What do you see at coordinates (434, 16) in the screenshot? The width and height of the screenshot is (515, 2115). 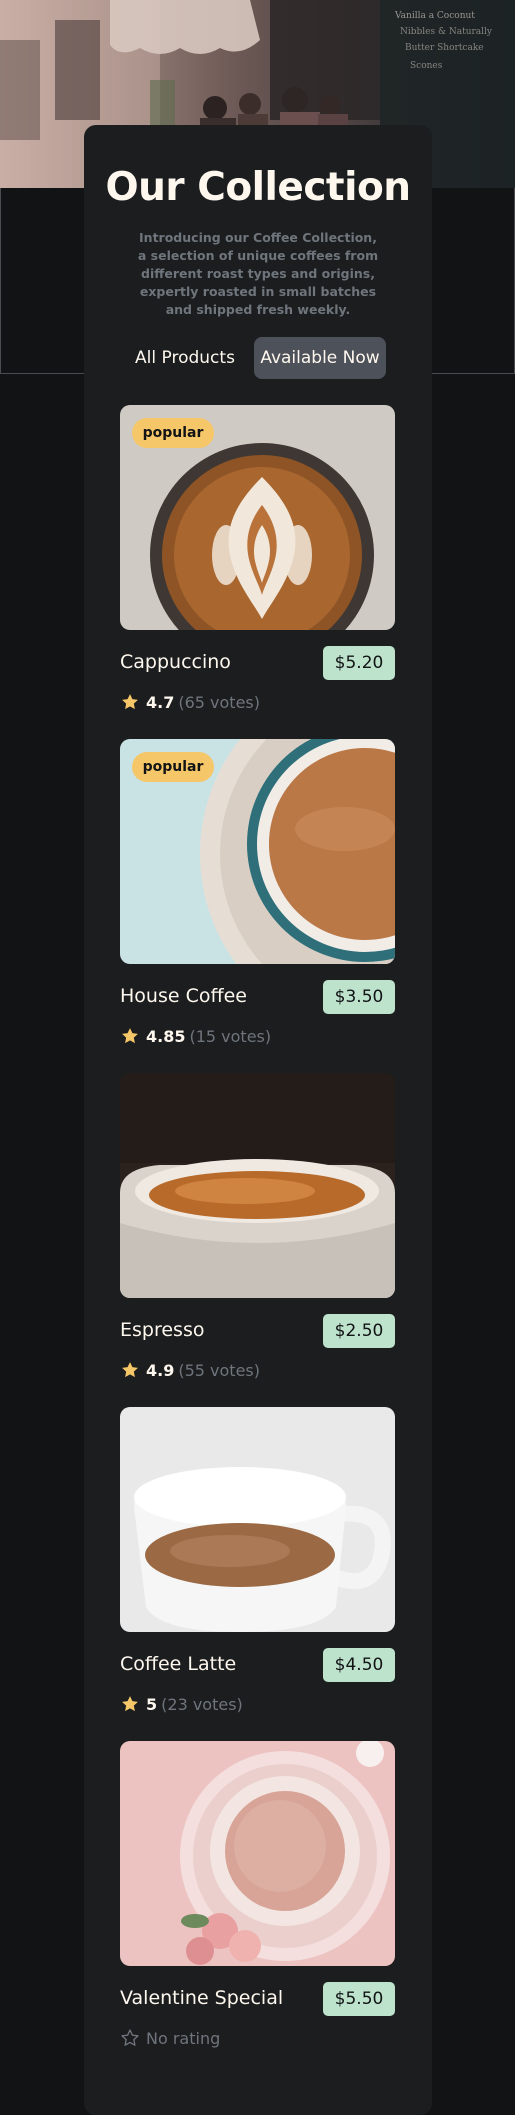 I see `svg-text: Vanilla a Coconut` at bounding box center [434, 16].